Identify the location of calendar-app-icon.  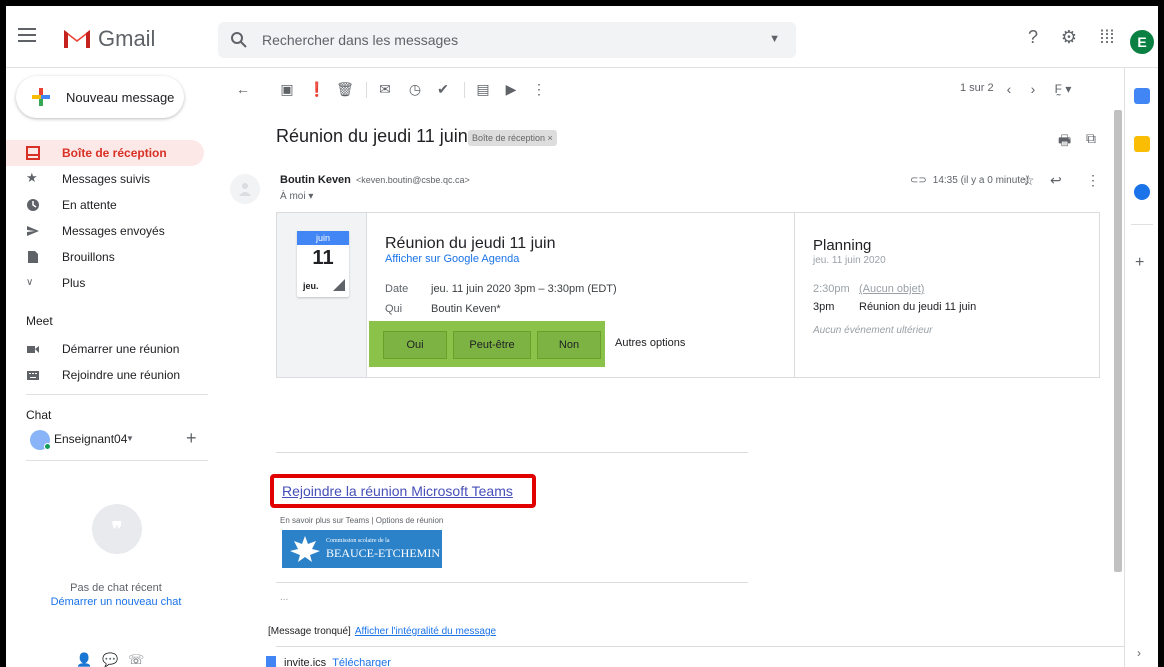
(1142, 96).